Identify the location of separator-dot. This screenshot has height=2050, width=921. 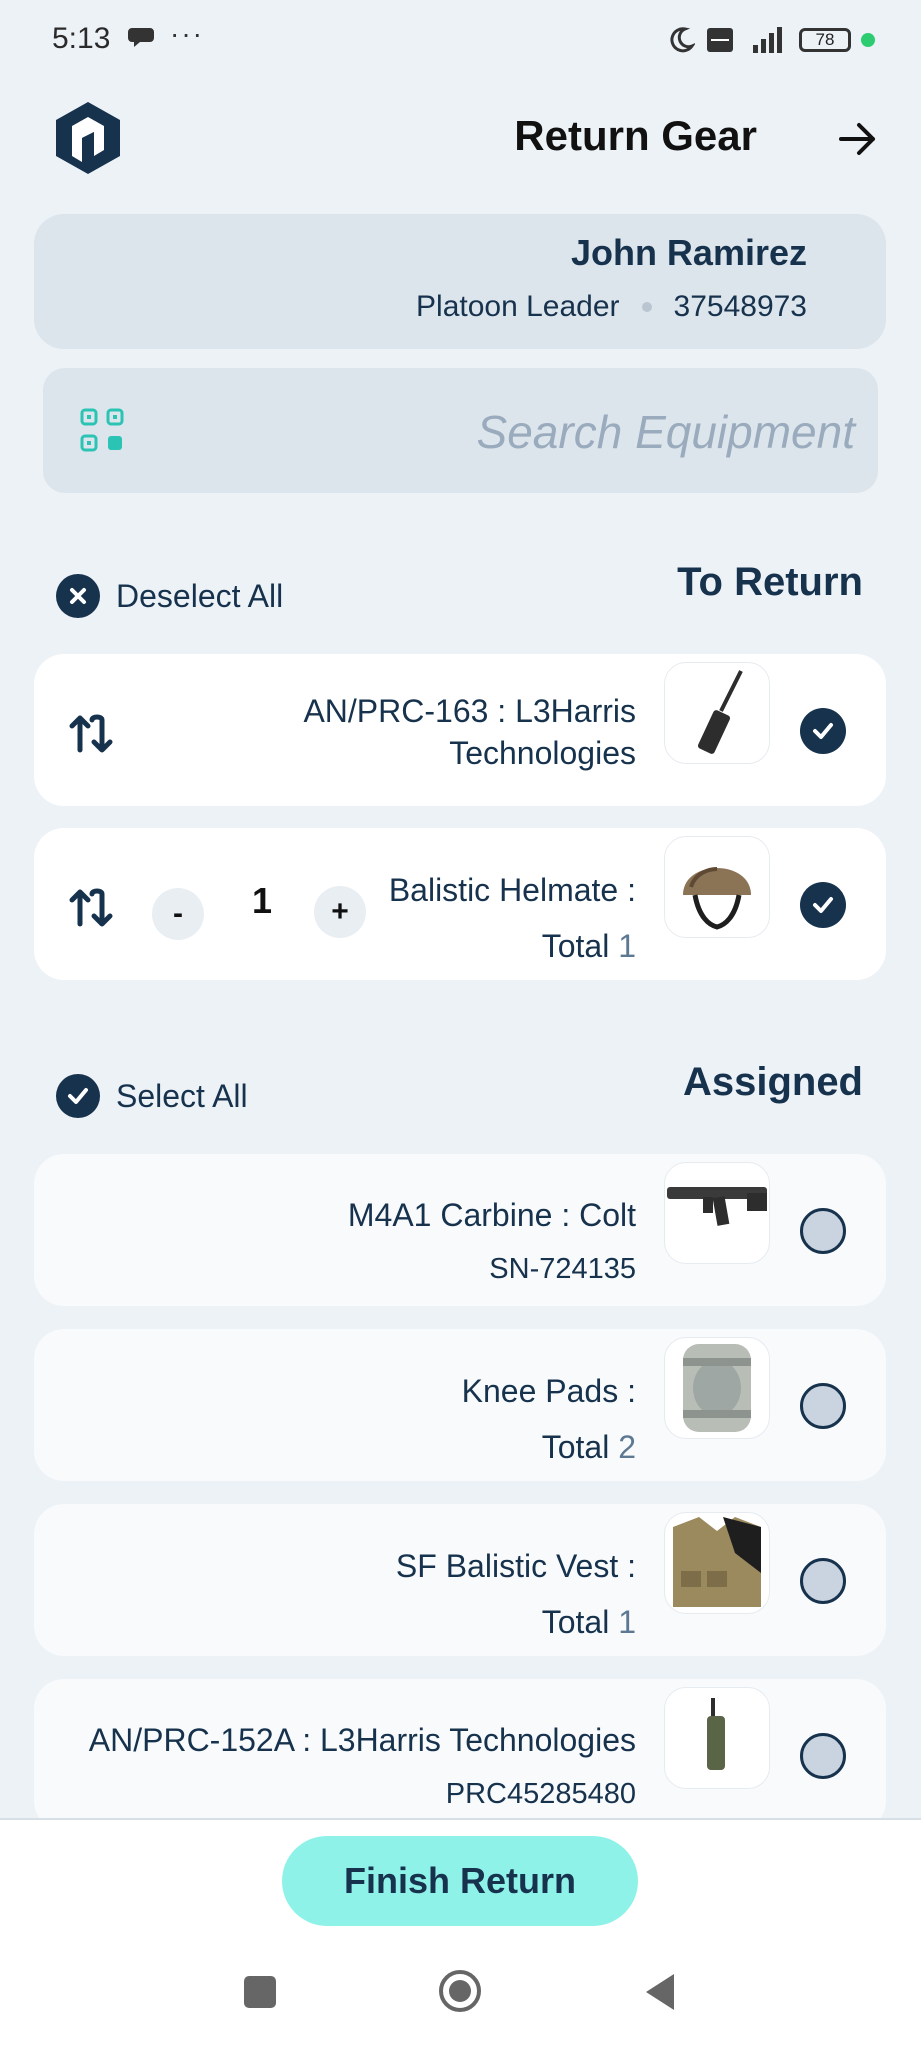
(646, 307).